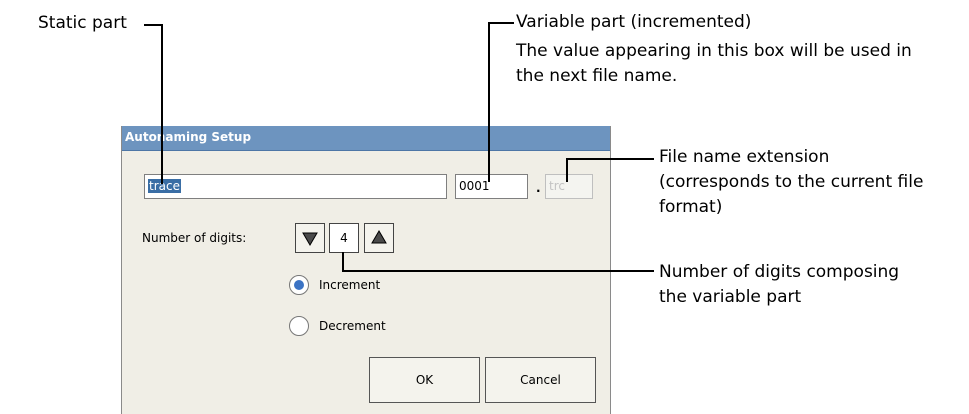  I want to click on extension-input: trc, so click(569, 186).